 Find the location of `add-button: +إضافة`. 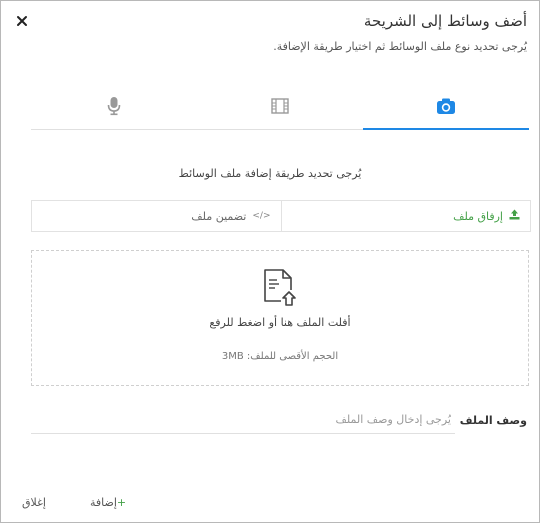

add-button: +إضافة is located at coordinates (108, 502).